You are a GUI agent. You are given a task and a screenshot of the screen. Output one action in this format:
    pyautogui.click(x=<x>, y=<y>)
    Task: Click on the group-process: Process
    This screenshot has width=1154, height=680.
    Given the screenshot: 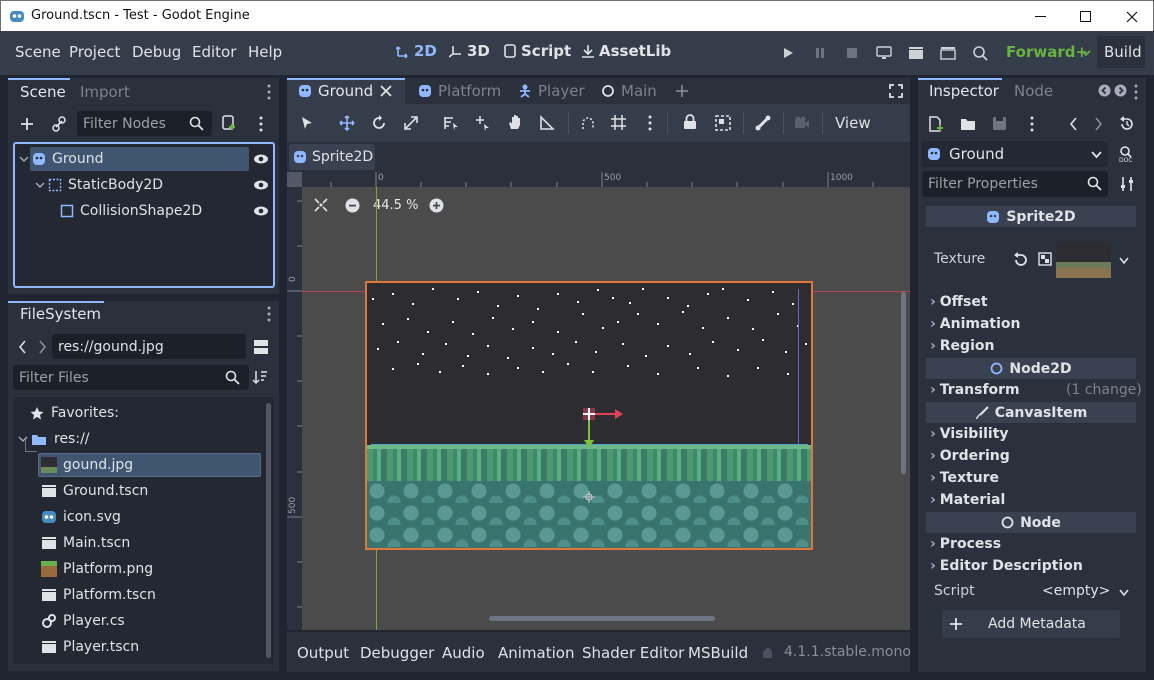 What is the action you would take?
    pyautogui.click(x=965, y=544)
    